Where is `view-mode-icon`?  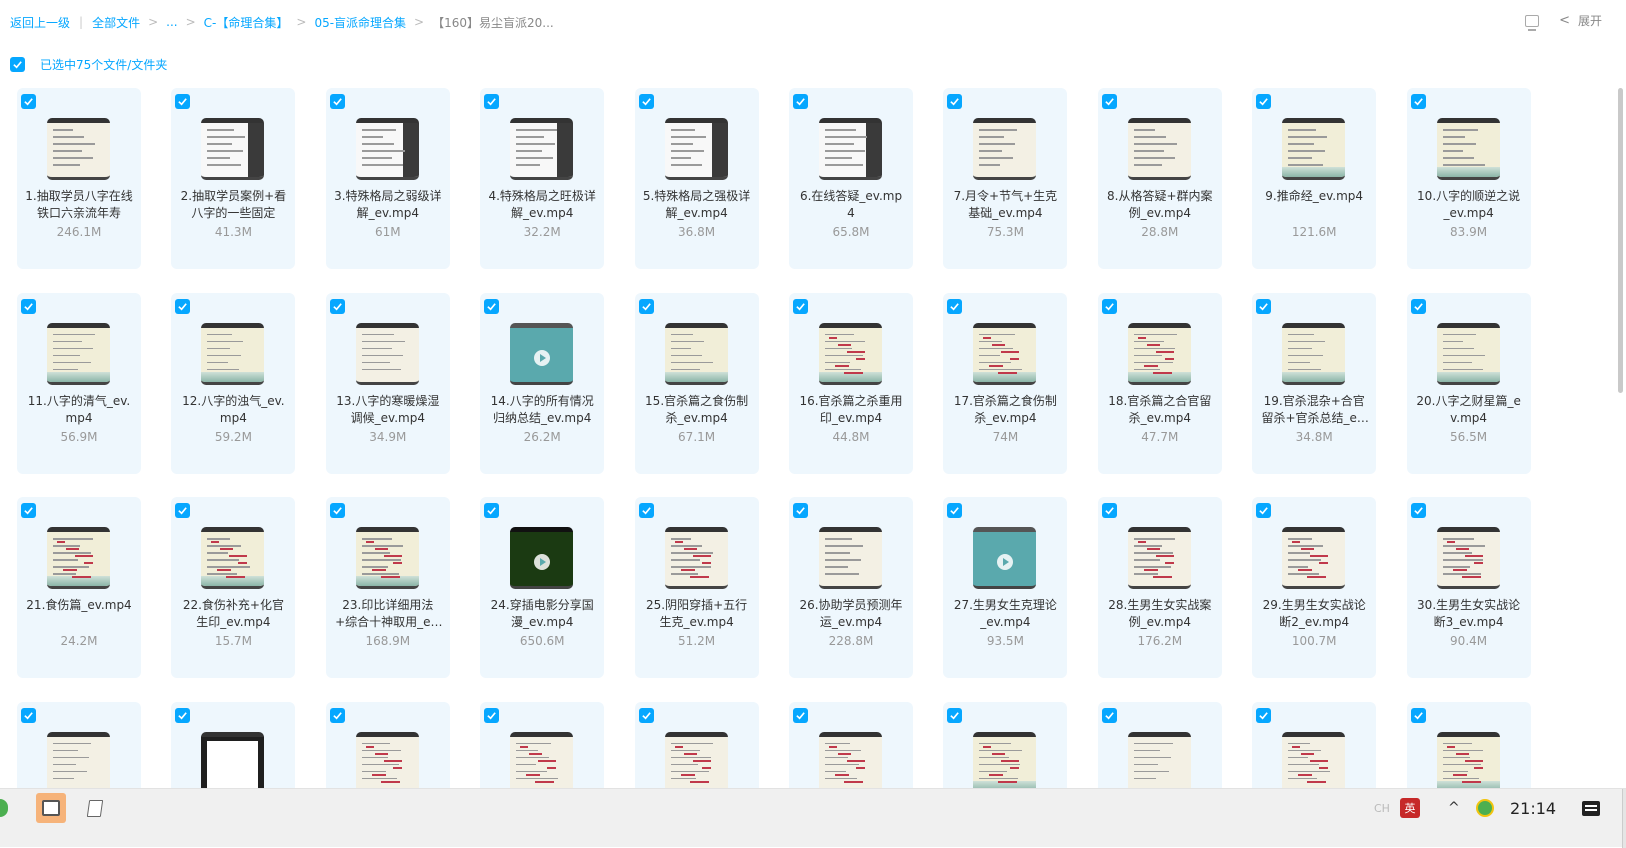 view-mode-icon is located at coordinates (1532, 22).